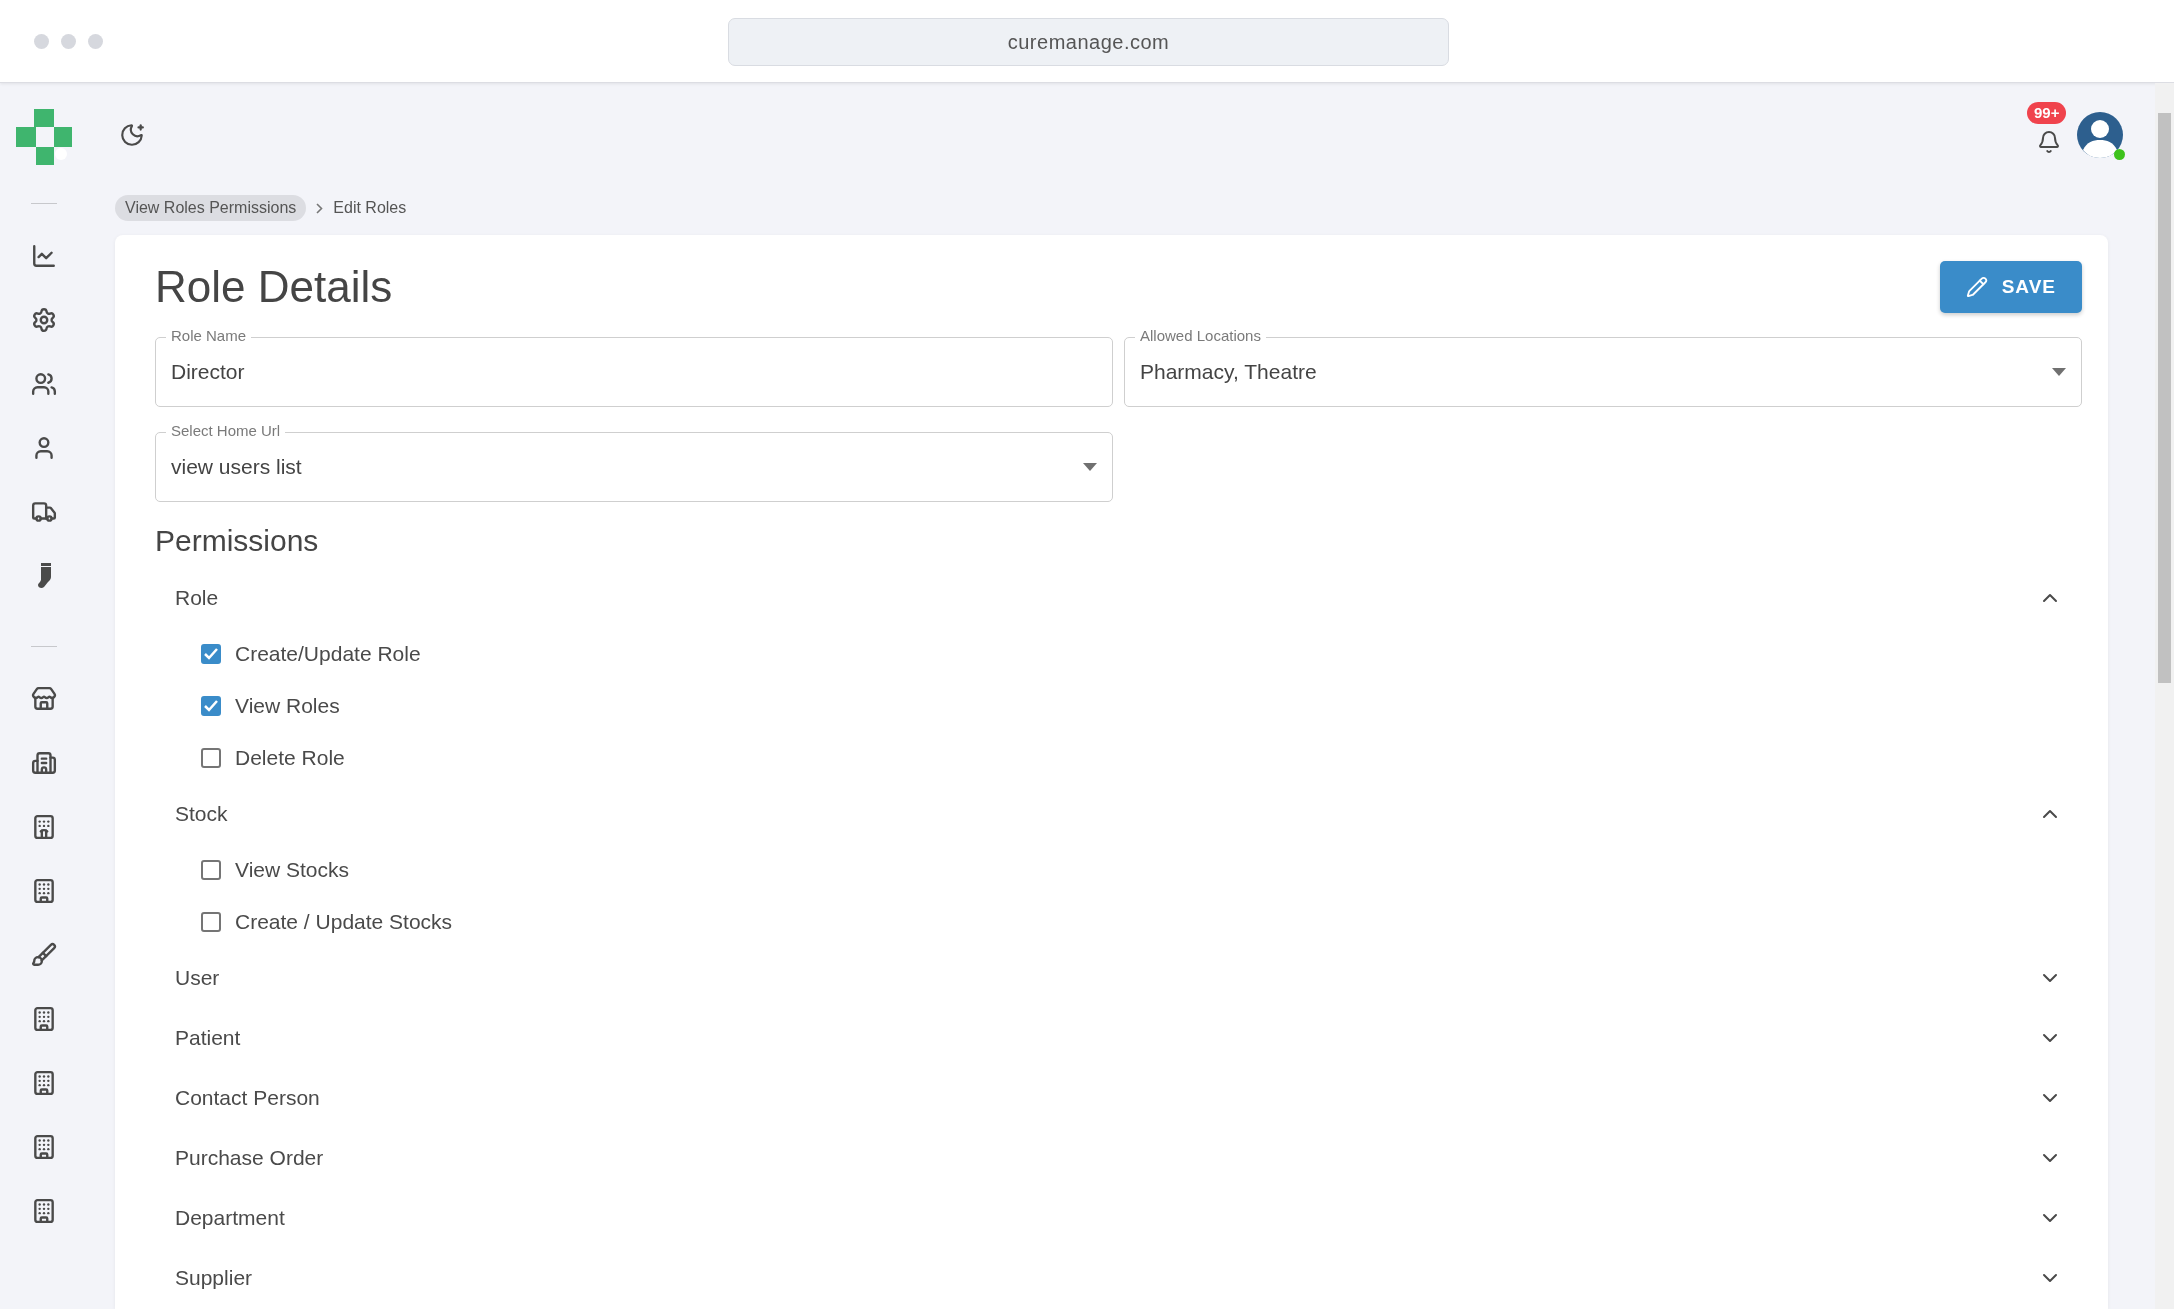  Describe the element at coordinates (211, 208) in the screenshot. I see `breadcrumb-link: View Roles Permissions` at that location.